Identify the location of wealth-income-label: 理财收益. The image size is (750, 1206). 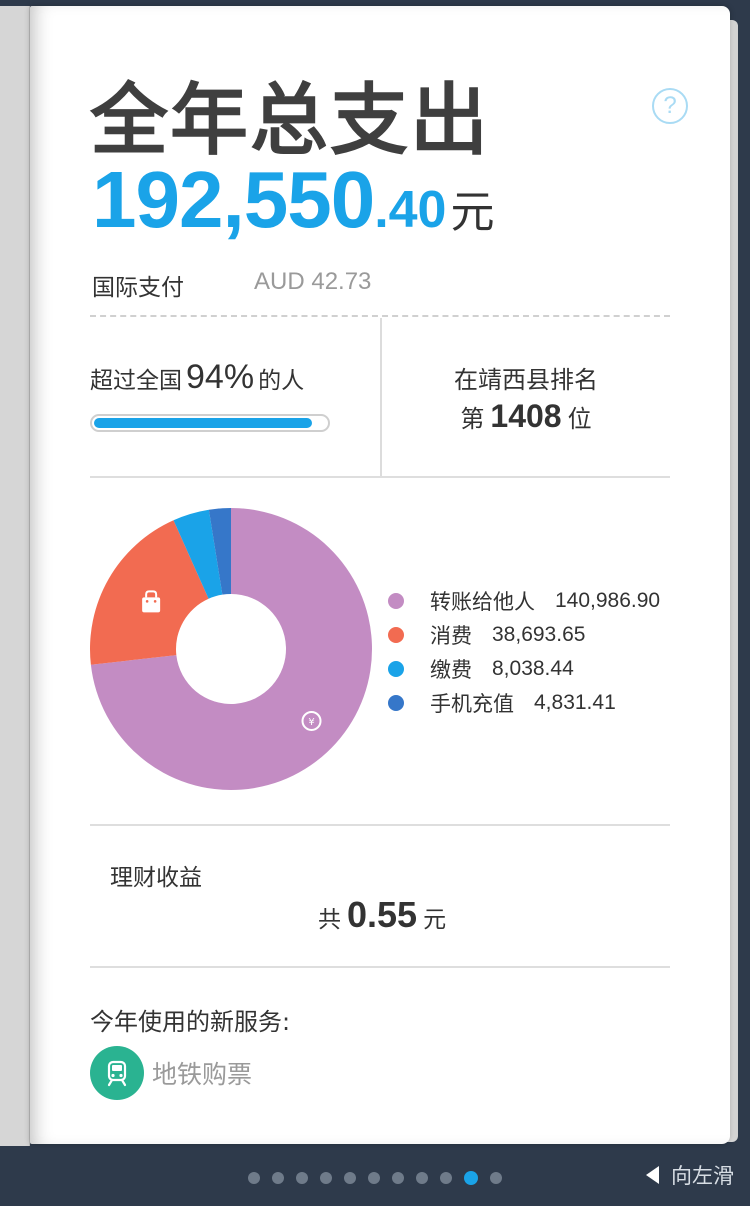
(156, 878).